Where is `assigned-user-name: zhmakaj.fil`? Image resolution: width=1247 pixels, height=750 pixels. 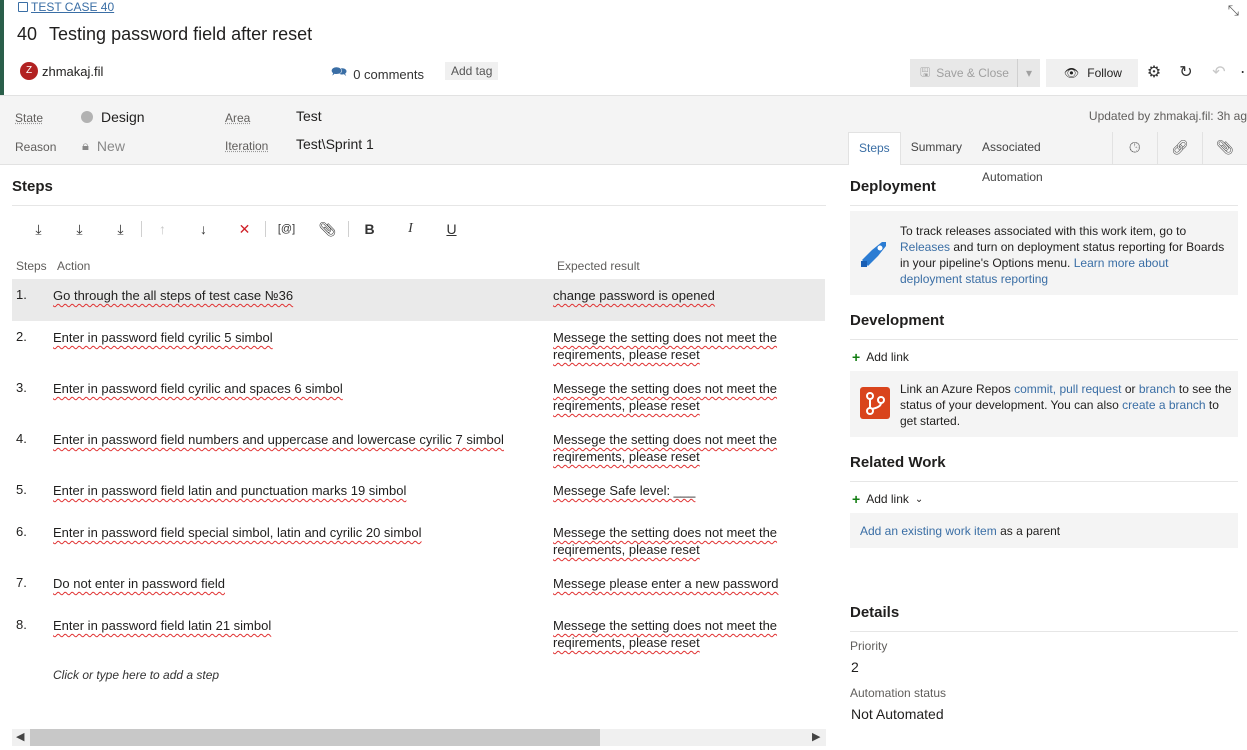 assigned-user-name: zhmakaj.fil is located at coordinates (73, 71).